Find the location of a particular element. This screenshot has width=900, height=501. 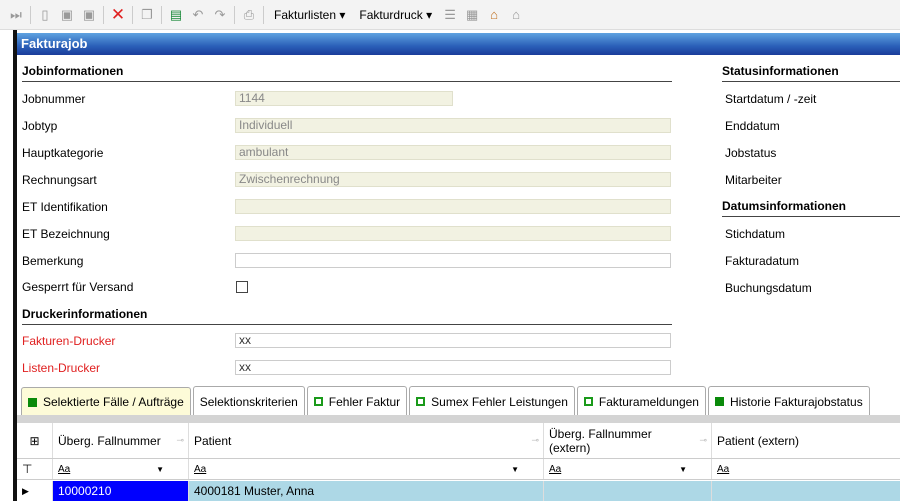

row-indicator-icon: ▶ is located at coordinates (35, 491).